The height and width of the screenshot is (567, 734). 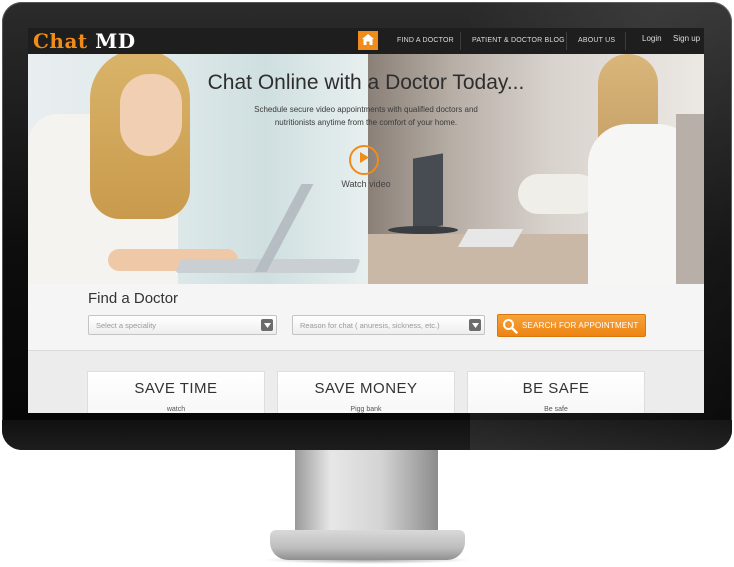 I want to click on nav-patient-doctor-blog: PATIENT & DOCTOR BLOG, so click(x=518, y=41).